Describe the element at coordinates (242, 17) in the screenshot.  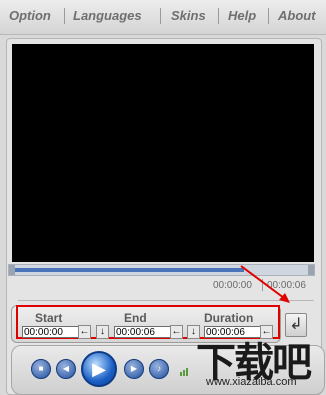
I see `menu-help: Help` at that location.